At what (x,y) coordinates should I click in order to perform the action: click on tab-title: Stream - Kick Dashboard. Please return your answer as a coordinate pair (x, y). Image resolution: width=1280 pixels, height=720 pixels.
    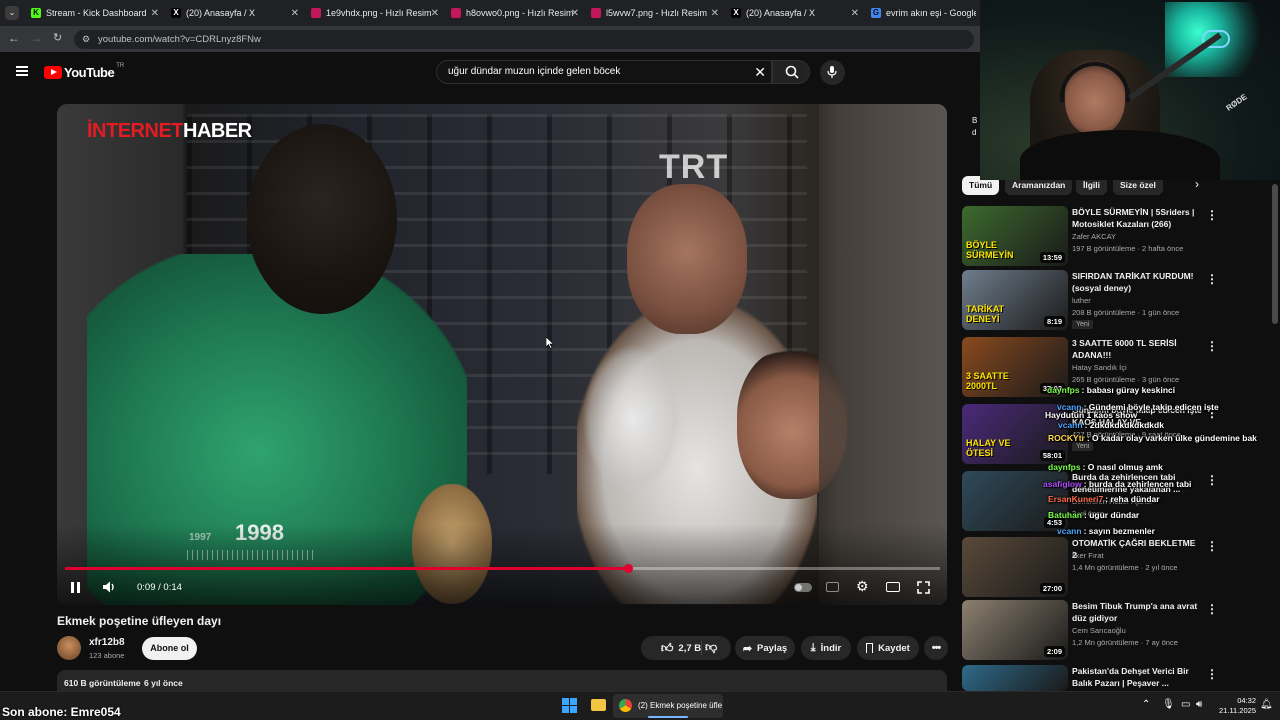
    Looking at the image, I should click on (96, 13).